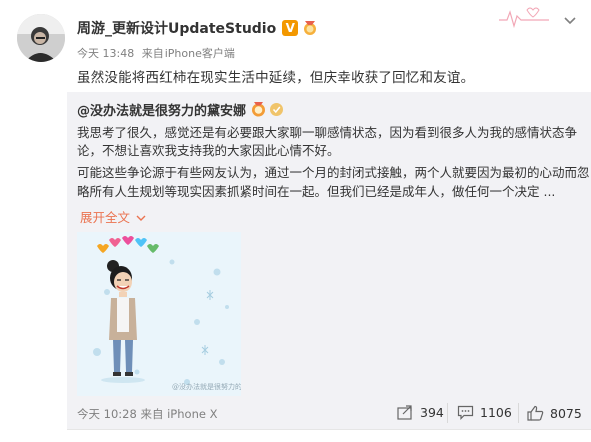 This screenshot has width=591, height=442. I want to click on original-author-row: @没办法就是很努力的黛安娜, so click(180, 109).